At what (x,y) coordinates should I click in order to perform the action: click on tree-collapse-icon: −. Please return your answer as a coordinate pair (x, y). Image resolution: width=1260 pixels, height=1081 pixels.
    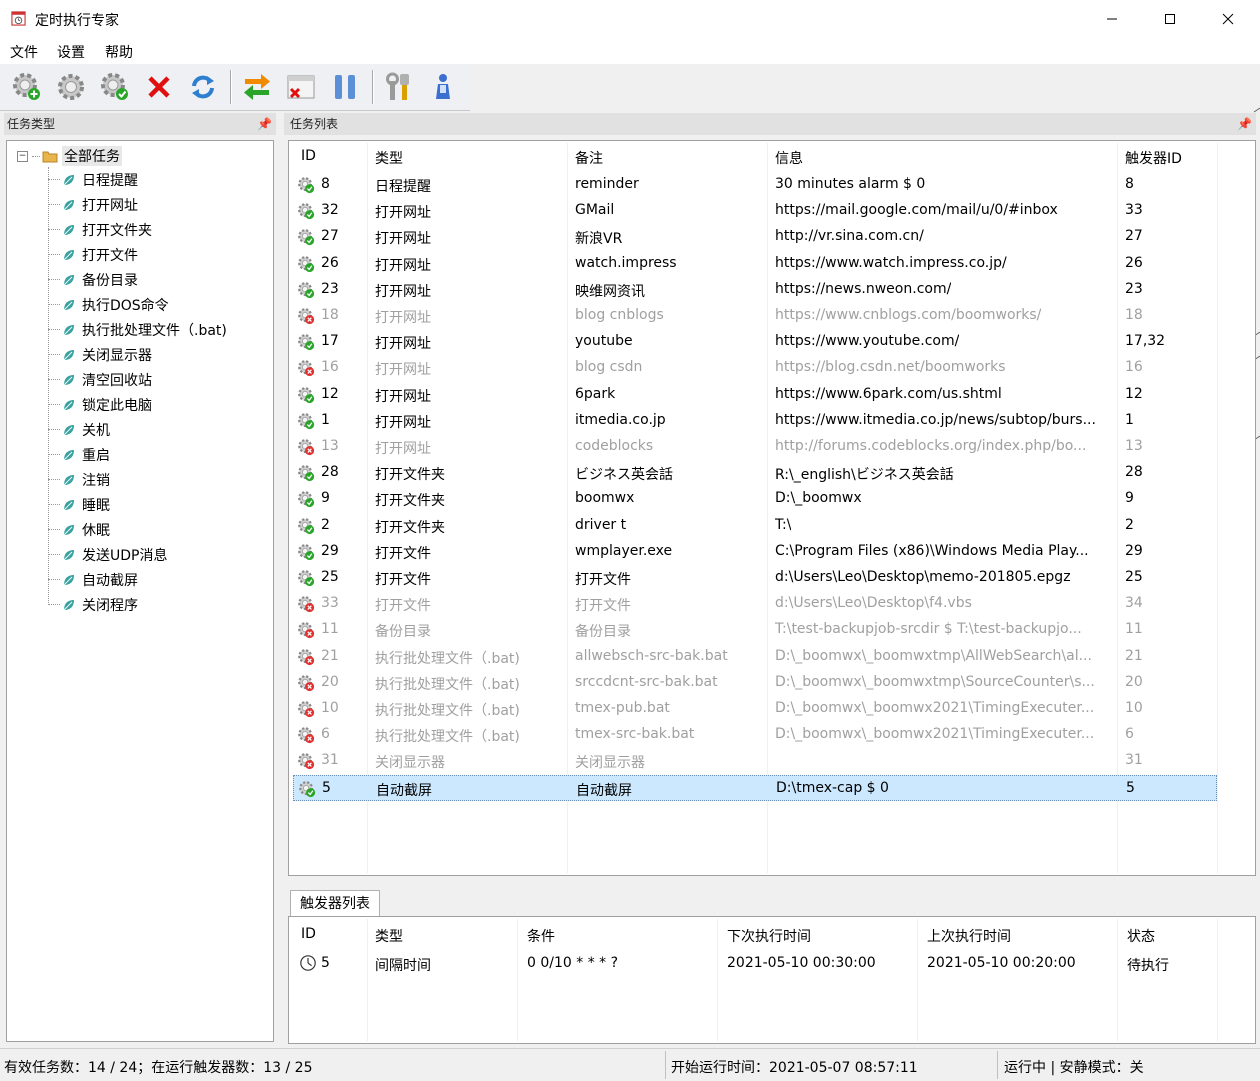
    Looking at the image, I should click on (22, 156).